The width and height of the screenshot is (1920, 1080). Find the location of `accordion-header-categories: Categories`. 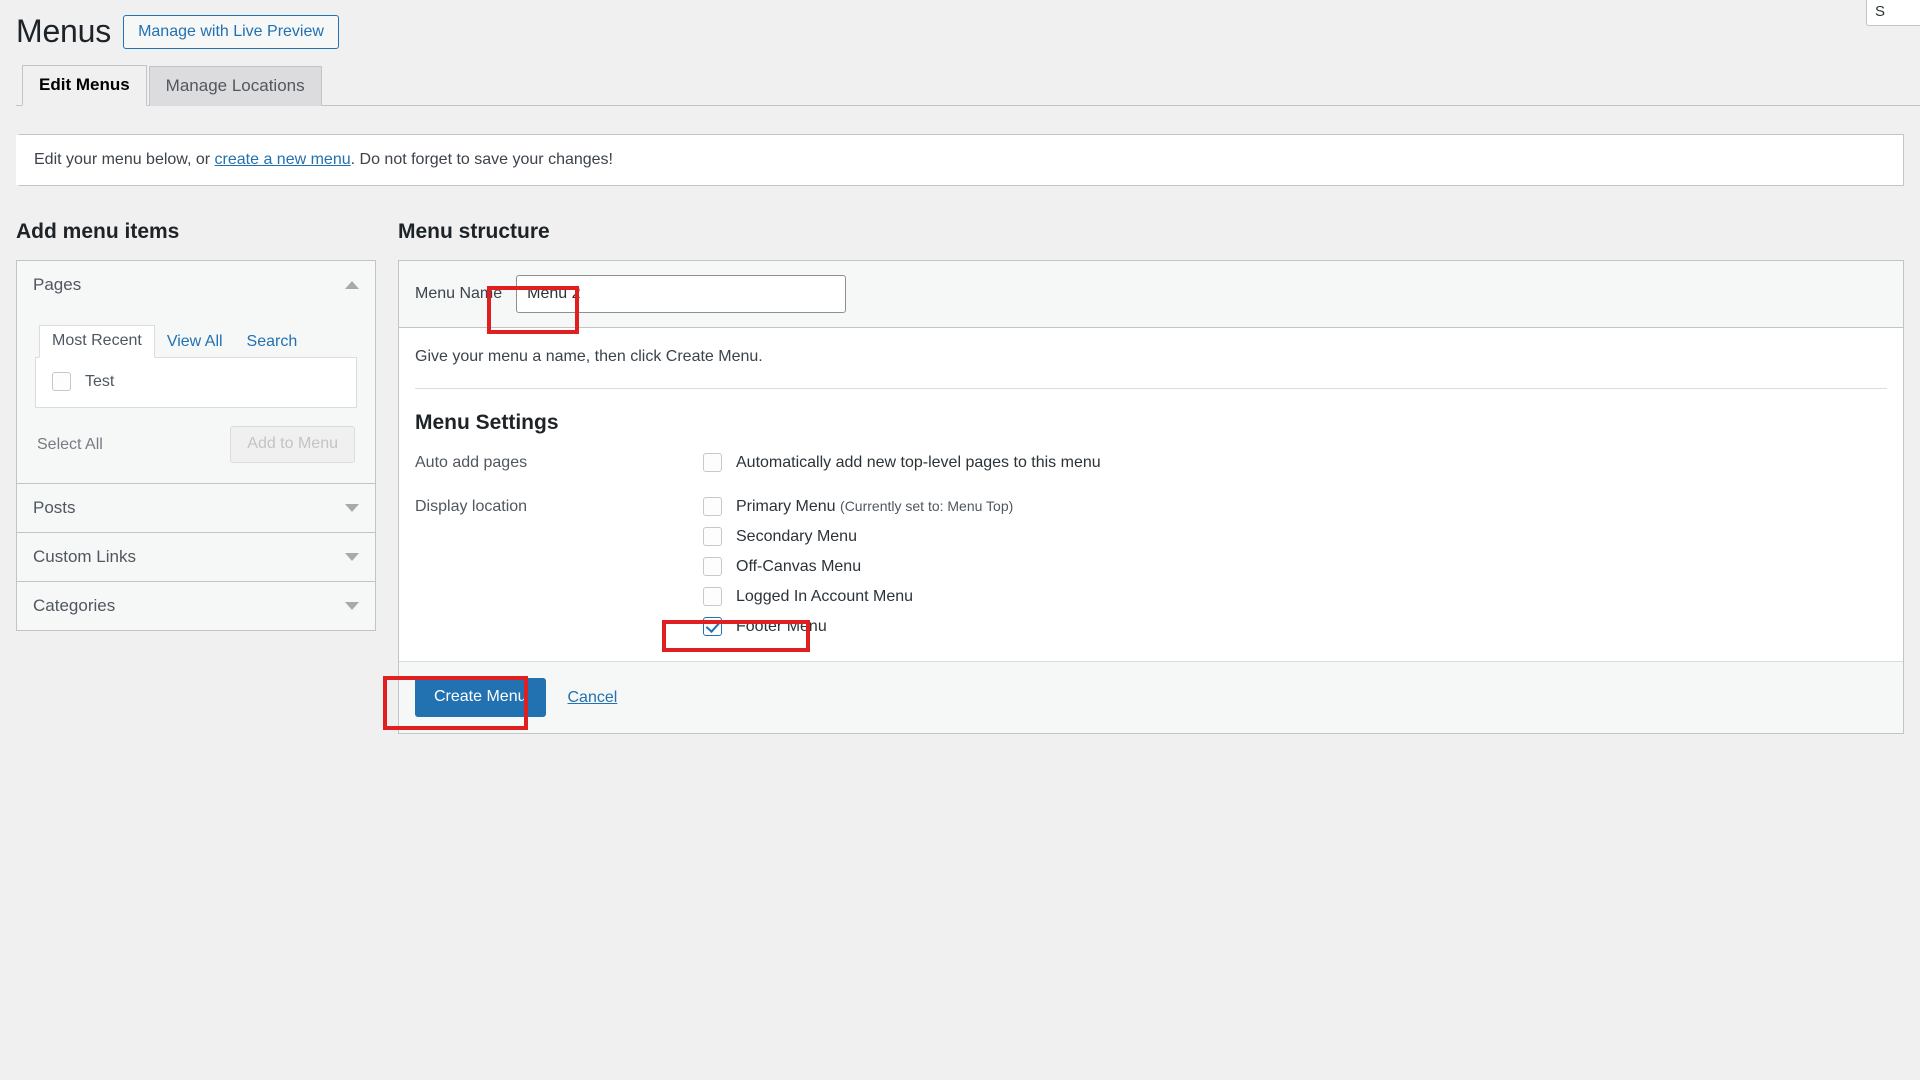

accordion-header-categories: Categories is located at coordinates (196, 606).